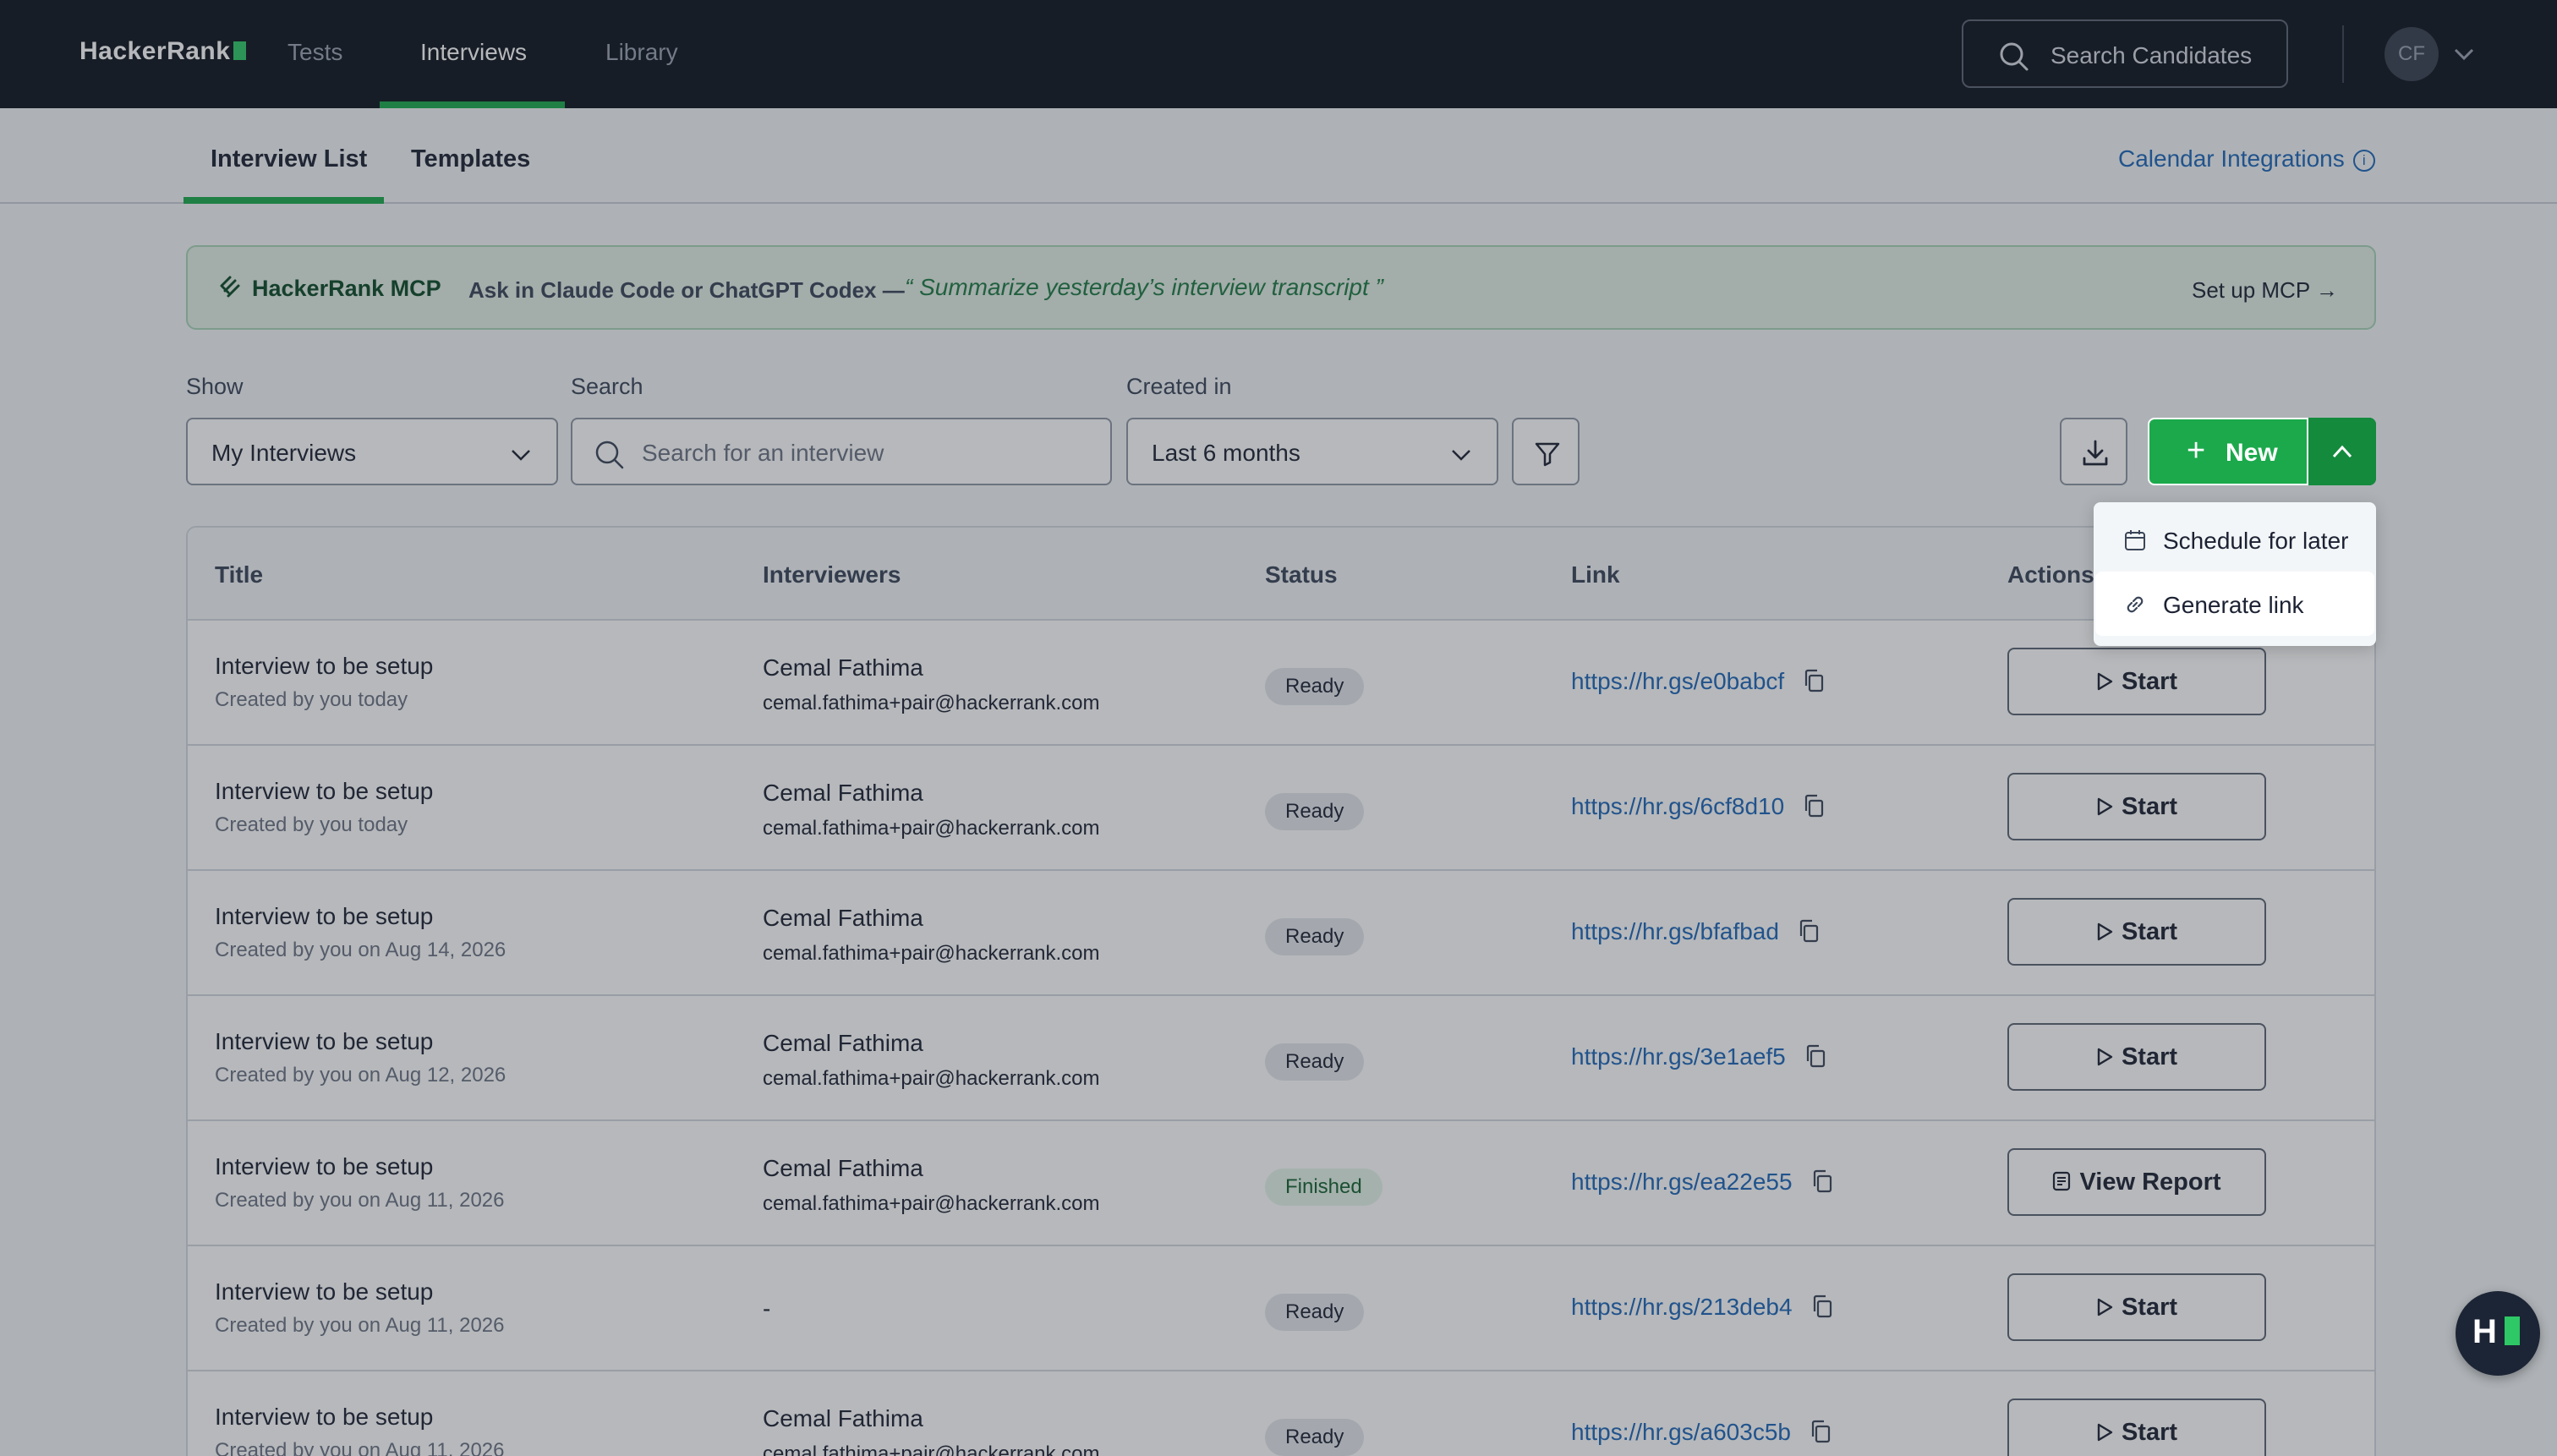 This screenshot has width=2557, height=1456. What do you see at coordinates (2252, 453) in the screenshot?
I see `new-button-label: New` at bounding box center [2252, 453].